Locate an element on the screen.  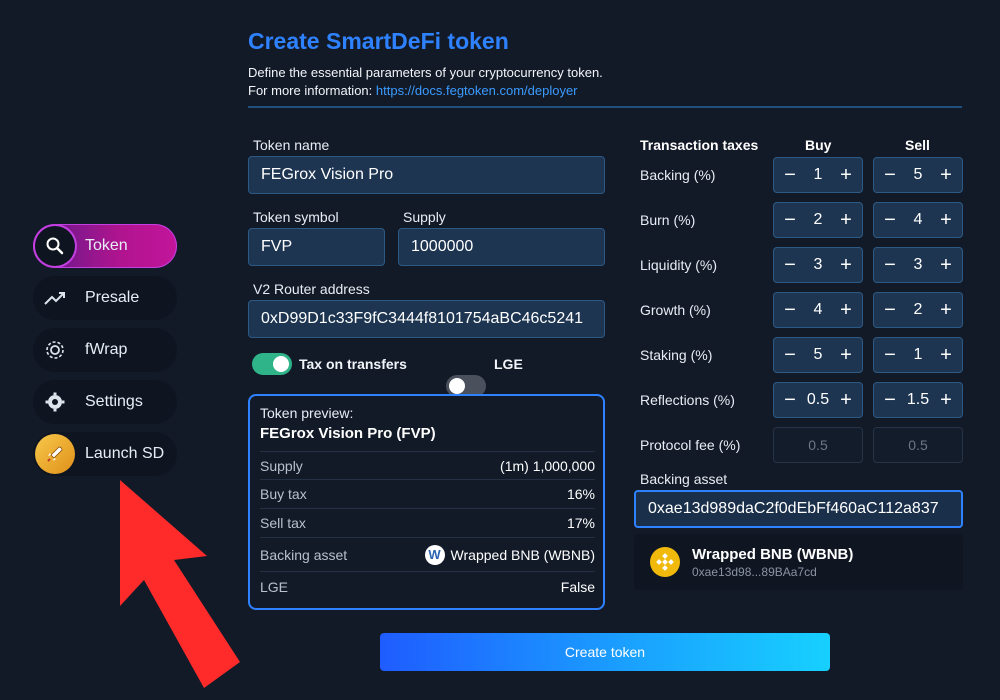
tax-label-protocol-fee: Protocol fee (%) is located at coordinates (690, 445).